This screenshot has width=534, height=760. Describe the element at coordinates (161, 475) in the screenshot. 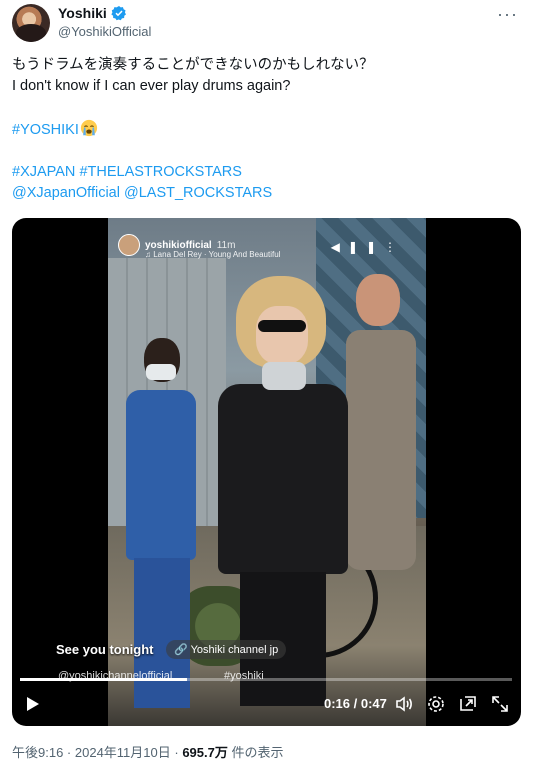

I see `nurse-scrubs` at that location.